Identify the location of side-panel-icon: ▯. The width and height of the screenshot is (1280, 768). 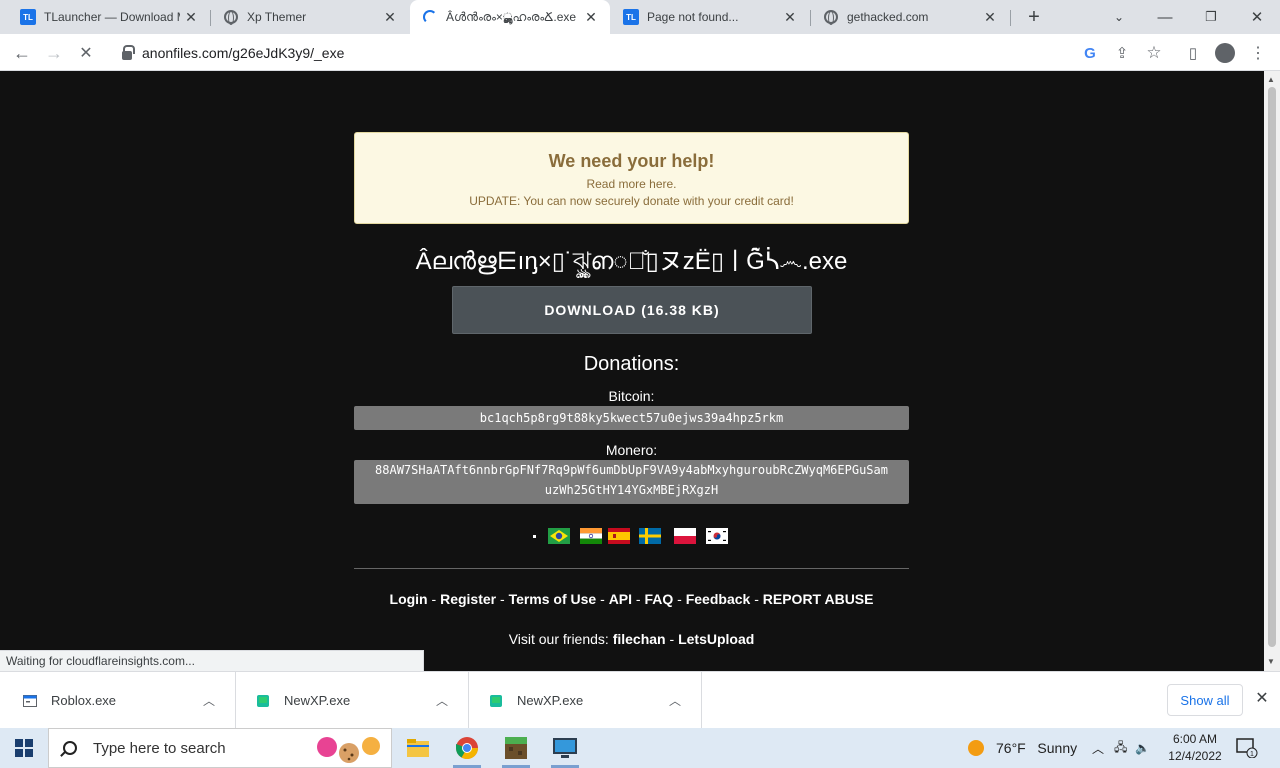
(1193, 53).